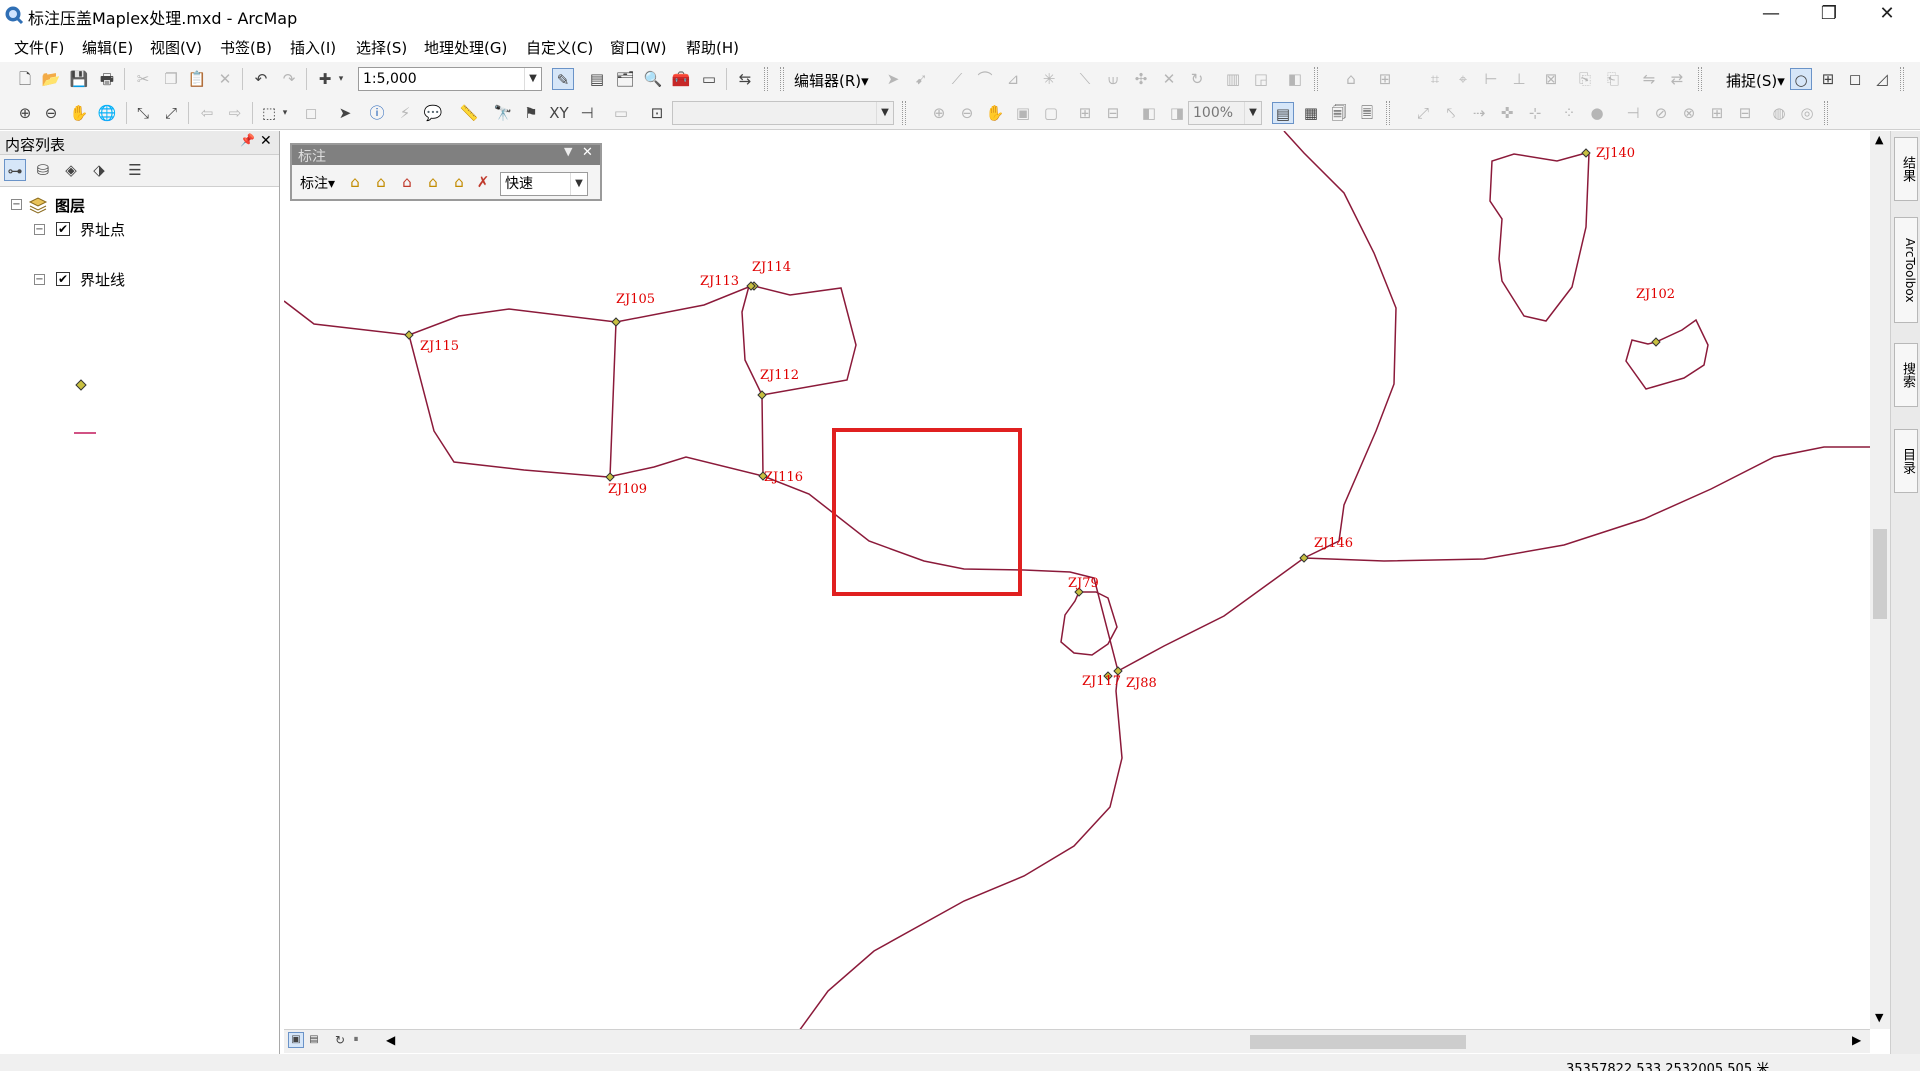 Image resolution: width=1920 pixels, height=1071 pixels. What do you see at coordinates (831, 80) in the screenshot?
I see `editor-menu: 编辑器(R)▾` at bounding box center [831, 80].